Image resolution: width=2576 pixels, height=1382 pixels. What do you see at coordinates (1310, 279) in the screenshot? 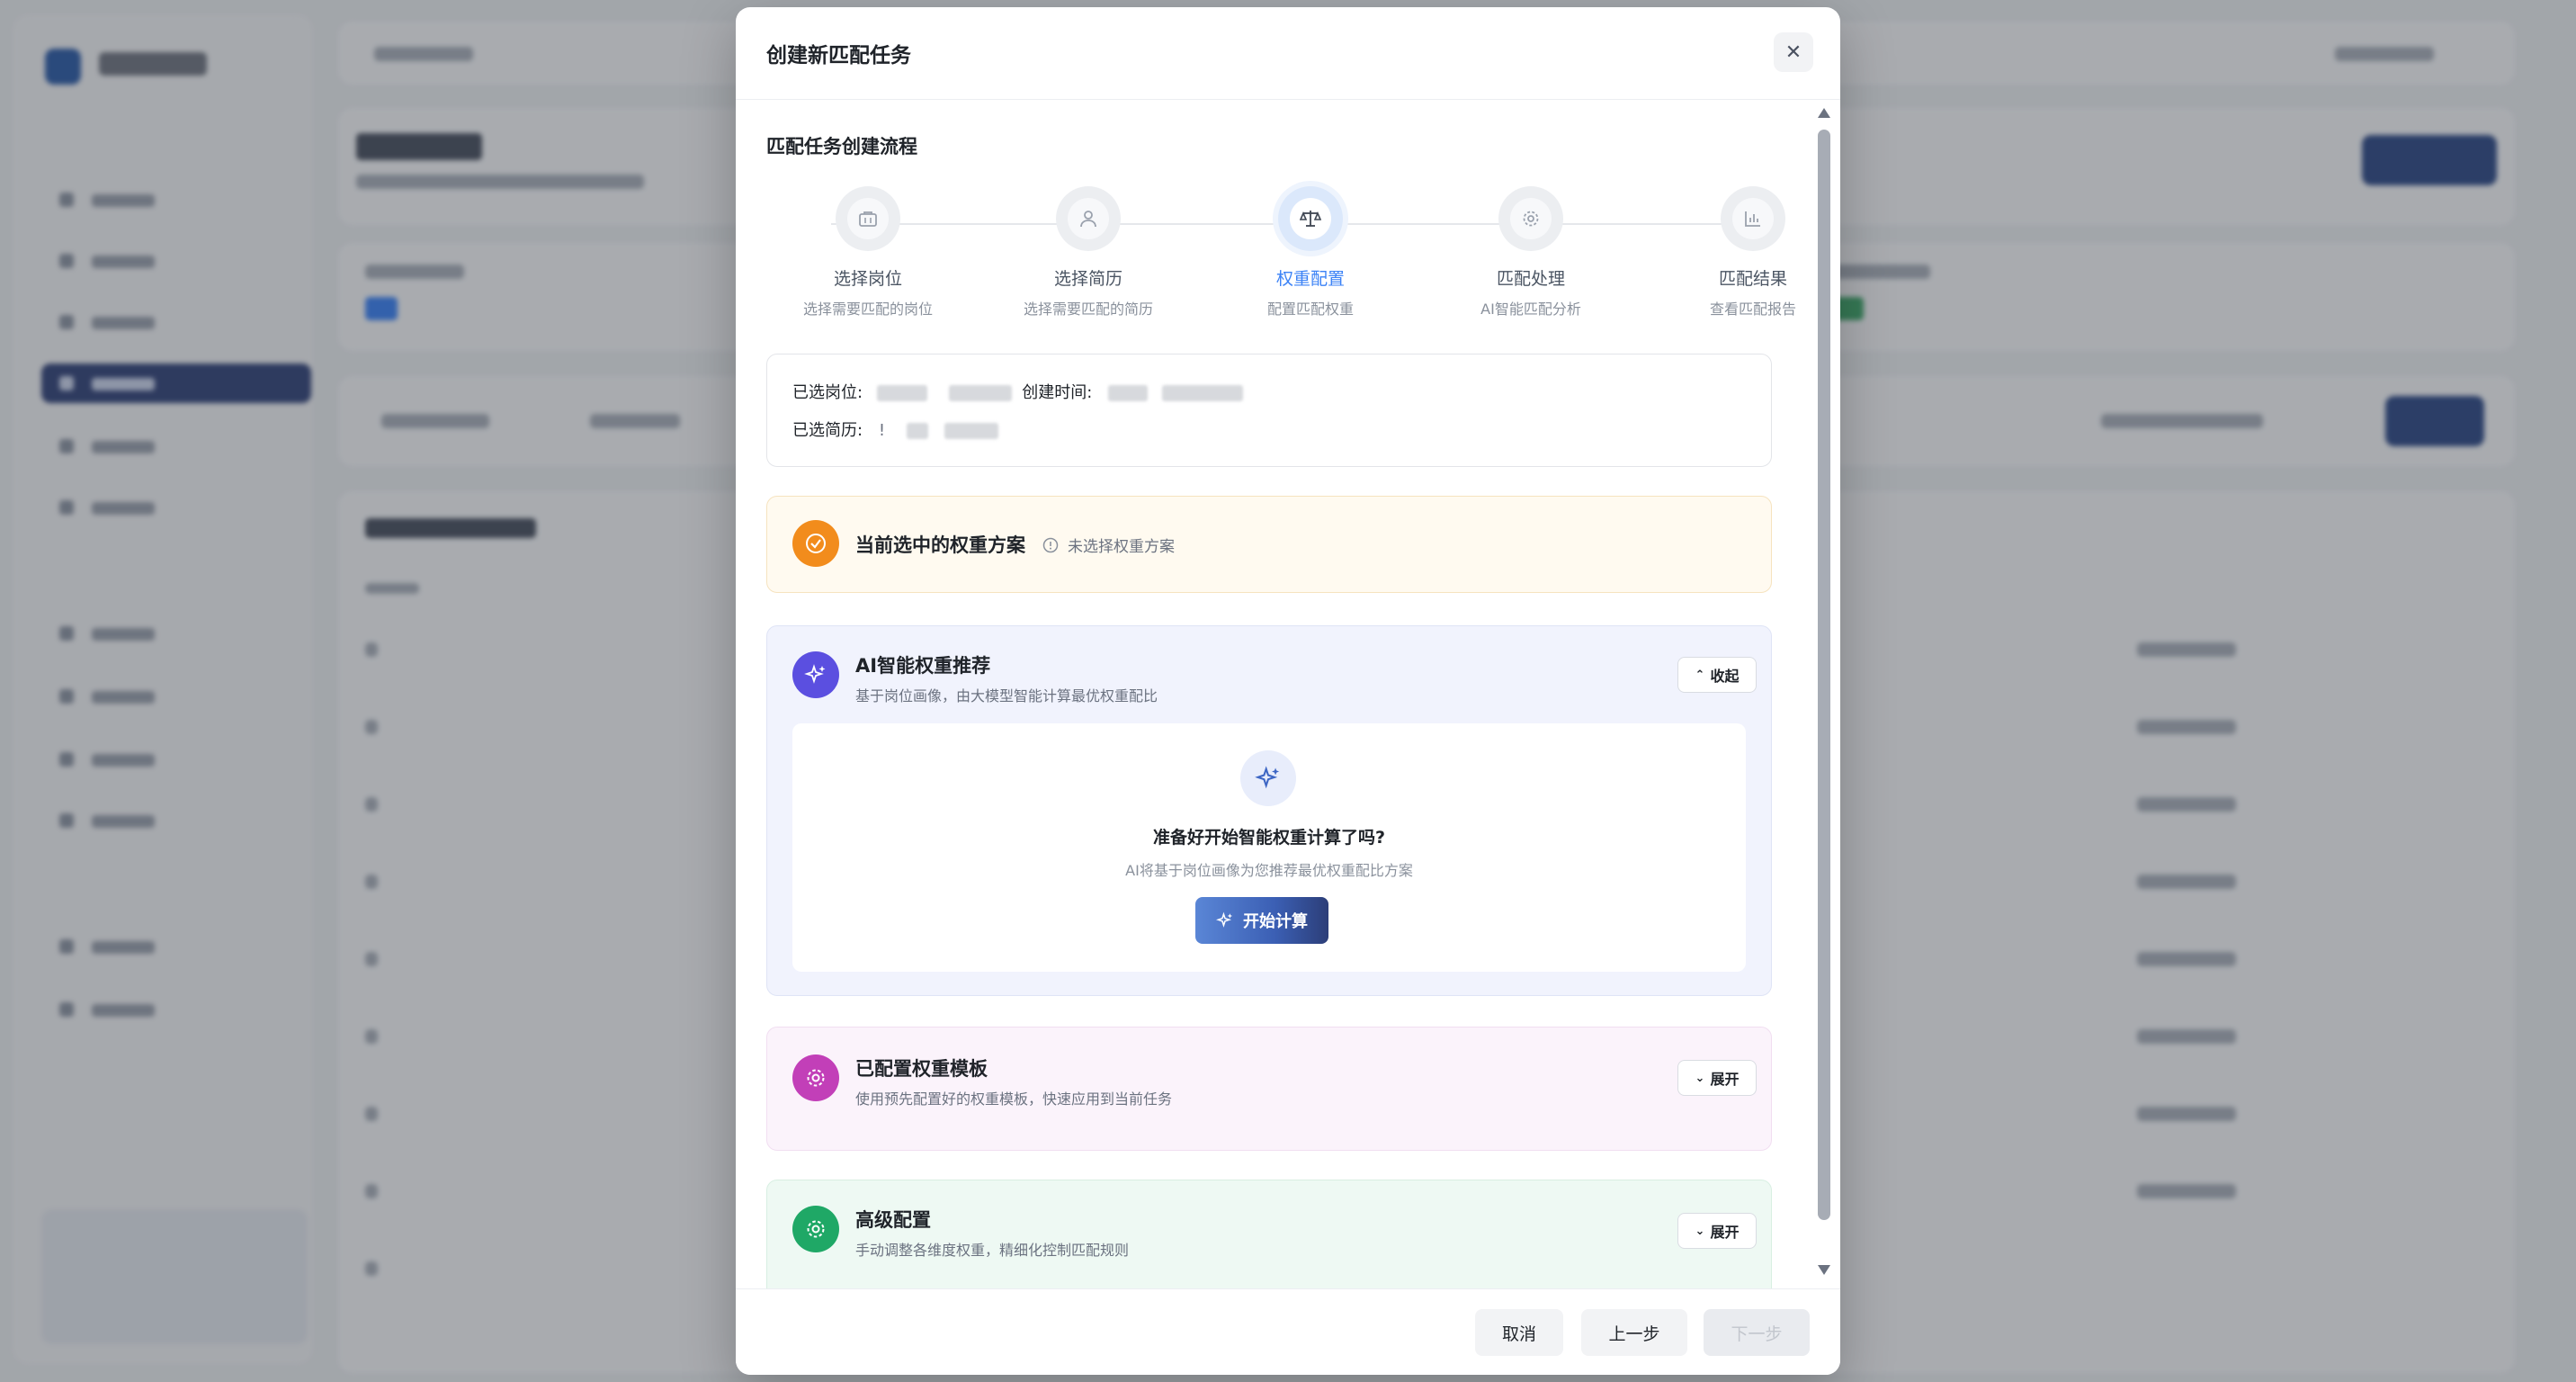
I see `step-label: 权重配置` at bounding box center [1310, 279].